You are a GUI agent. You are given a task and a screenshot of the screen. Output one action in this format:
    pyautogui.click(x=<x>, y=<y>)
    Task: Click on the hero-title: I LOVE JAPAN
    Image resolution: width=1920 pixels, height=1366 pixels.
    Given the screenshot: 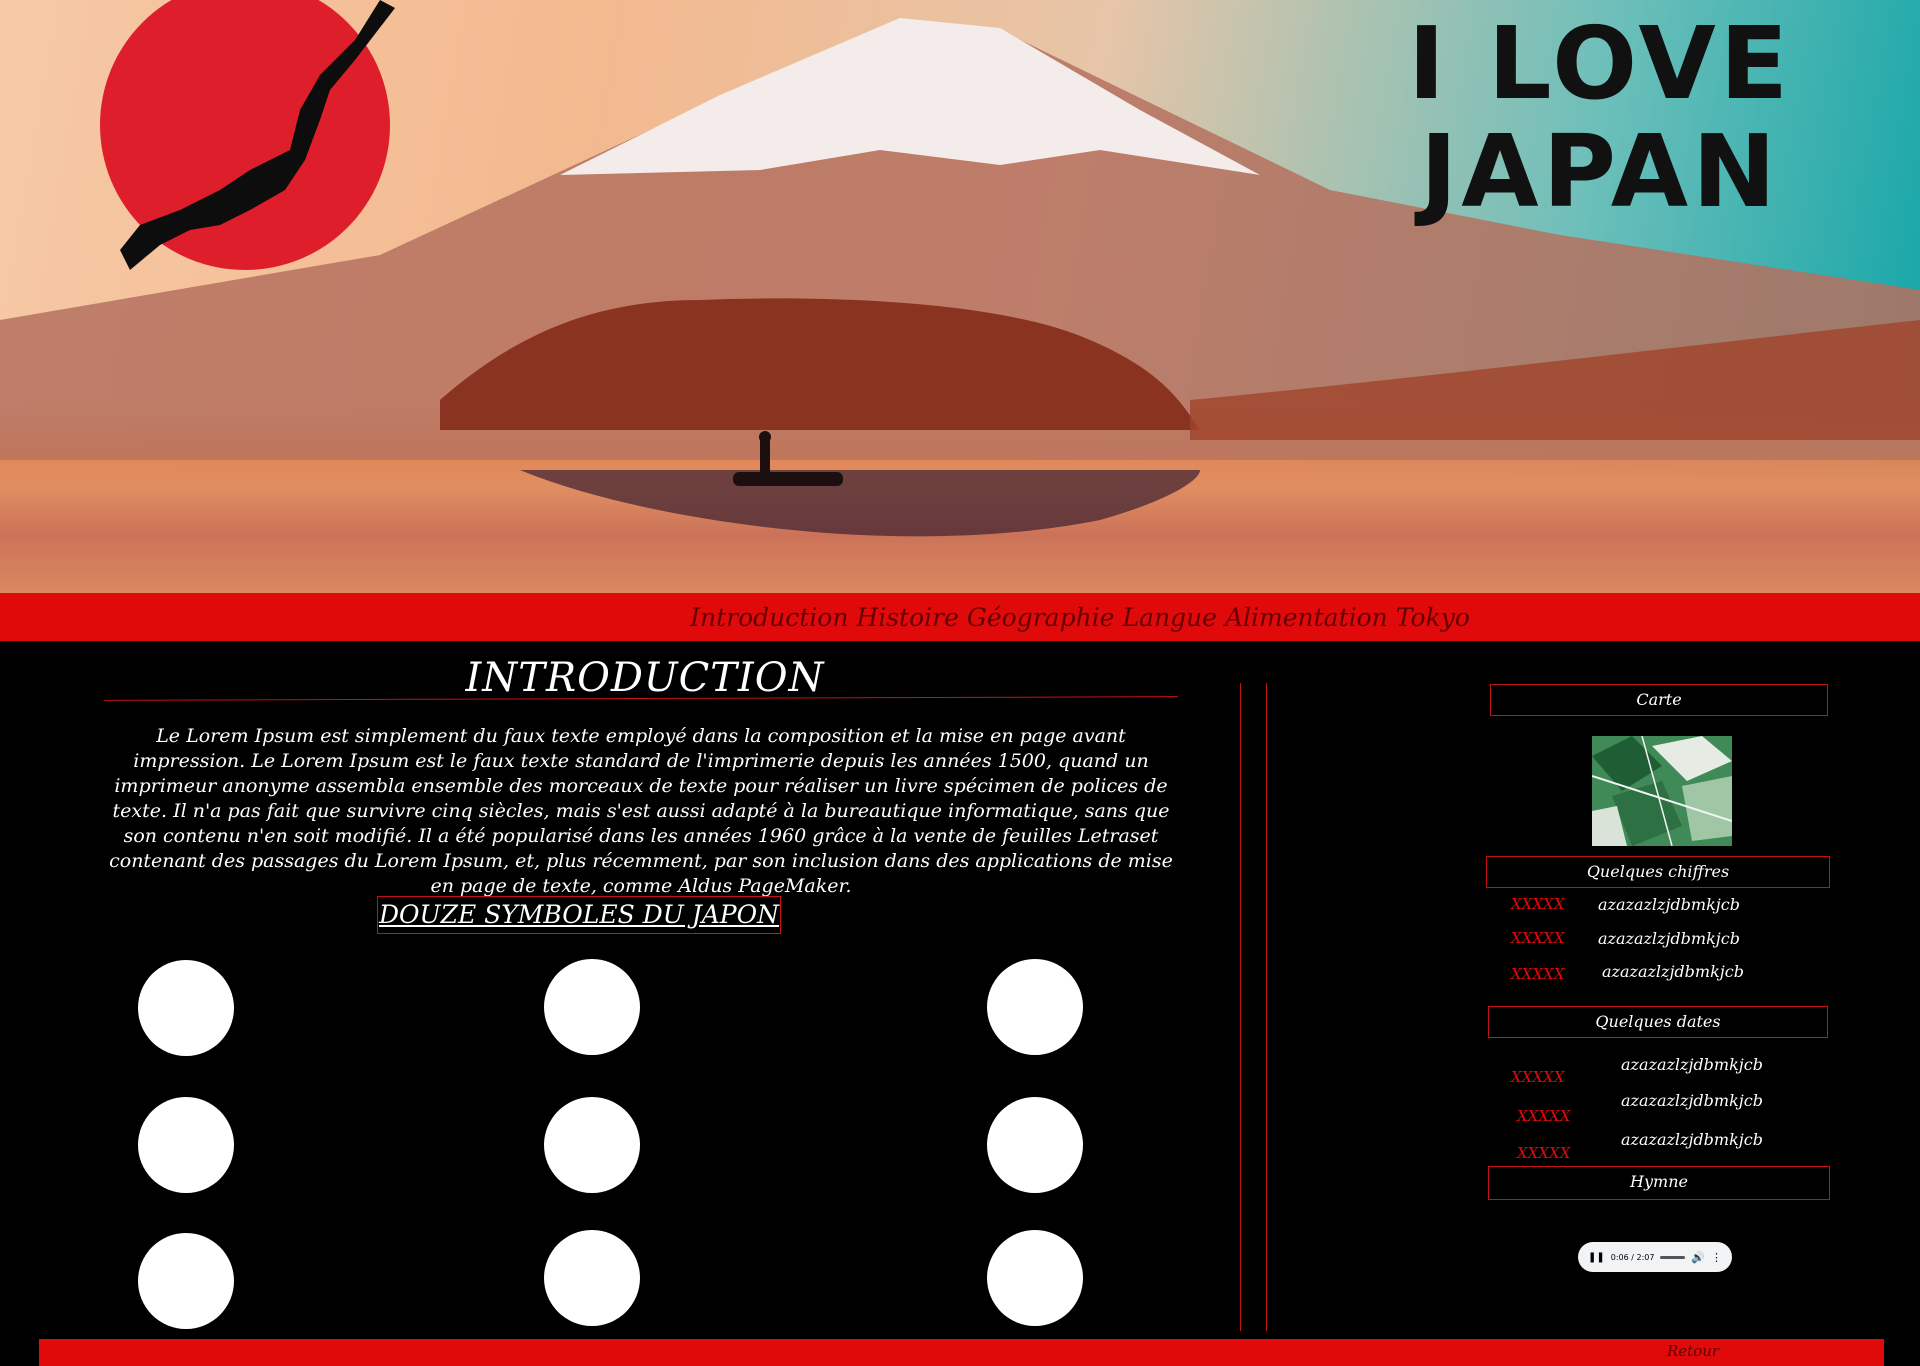 What is the action you would take?
    pyautogui.click(x=1600, y=118)
    